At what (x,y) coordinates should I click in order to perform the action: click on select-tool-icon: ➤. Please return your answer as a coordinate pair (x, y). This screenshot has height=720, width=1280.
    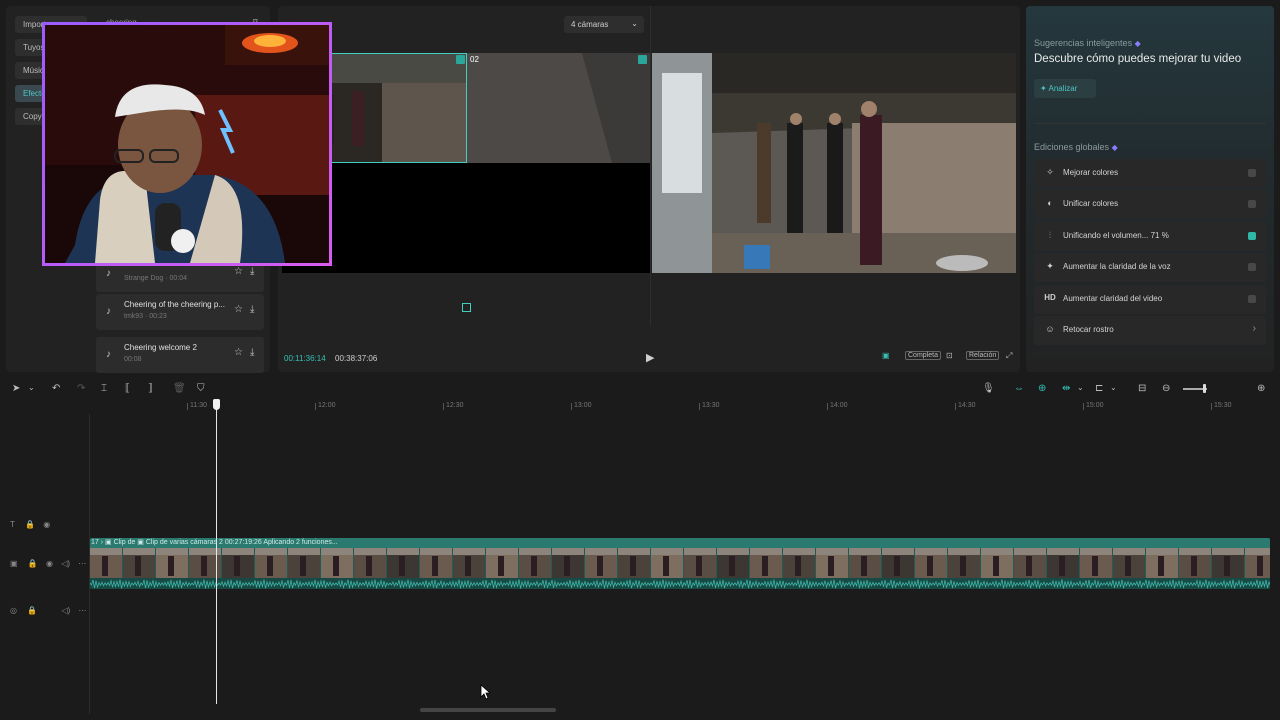
    Looking at the image, I should click on (16, 388).